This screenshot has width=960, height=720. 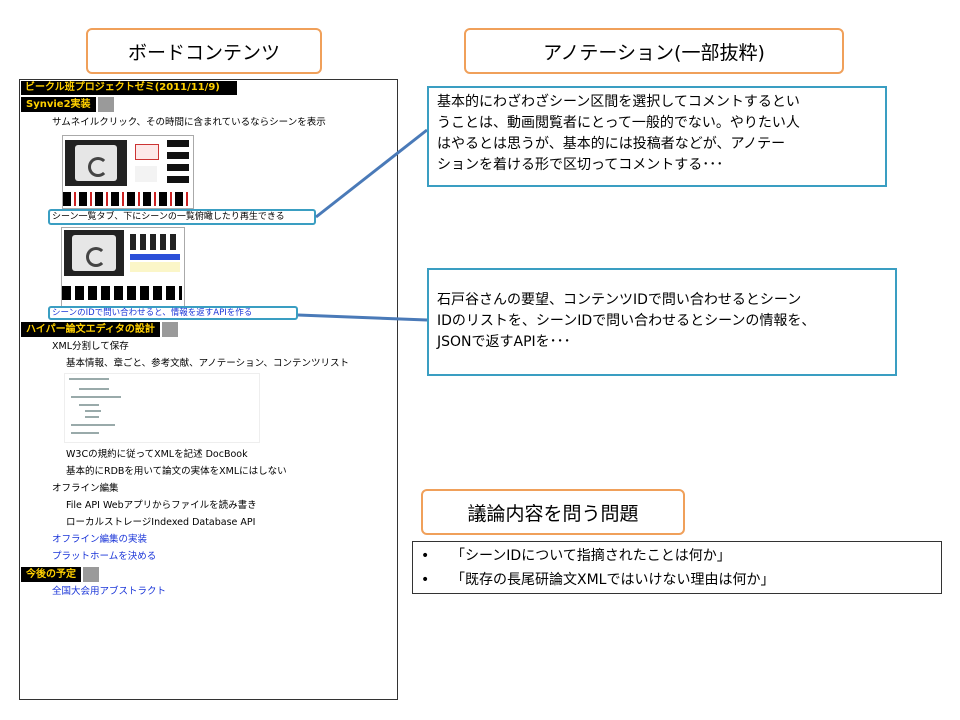 I want to click on annotation-2-line-1: 石戸谷さんの要望、コンテンツIDで問い合わせるとシーン, so click(x=619, y=300).